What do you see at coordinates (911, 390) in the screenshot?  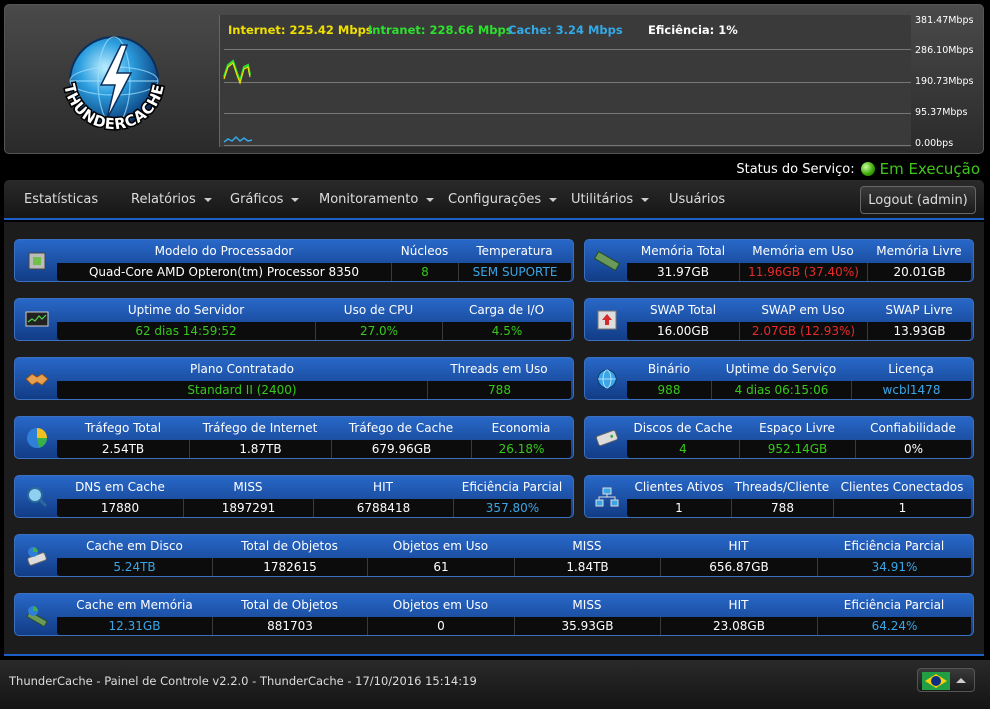 I see `value-cell: wcbl1478` at bounding box center [911, 390].